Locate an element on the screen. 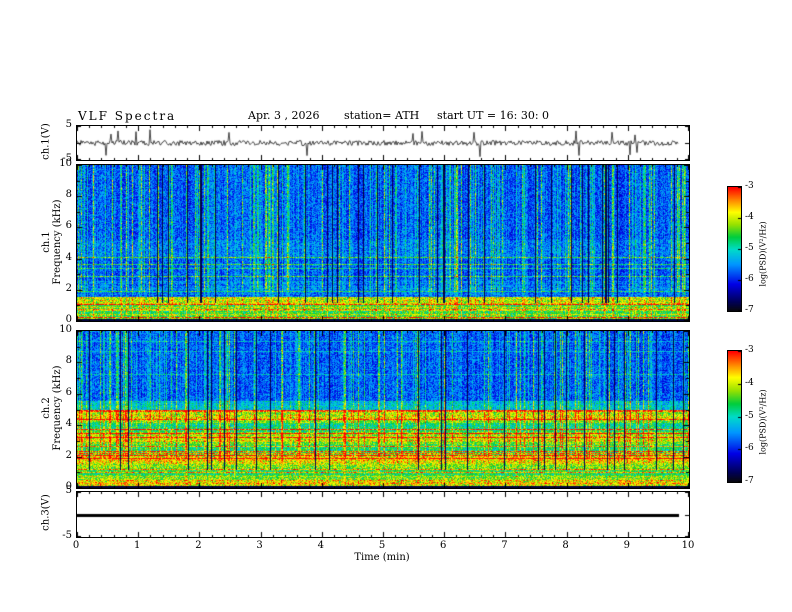 Image resolution: width=792 pixels, height=612 pixels. ch1-waveform-panel is located at coordinates (383, 143).